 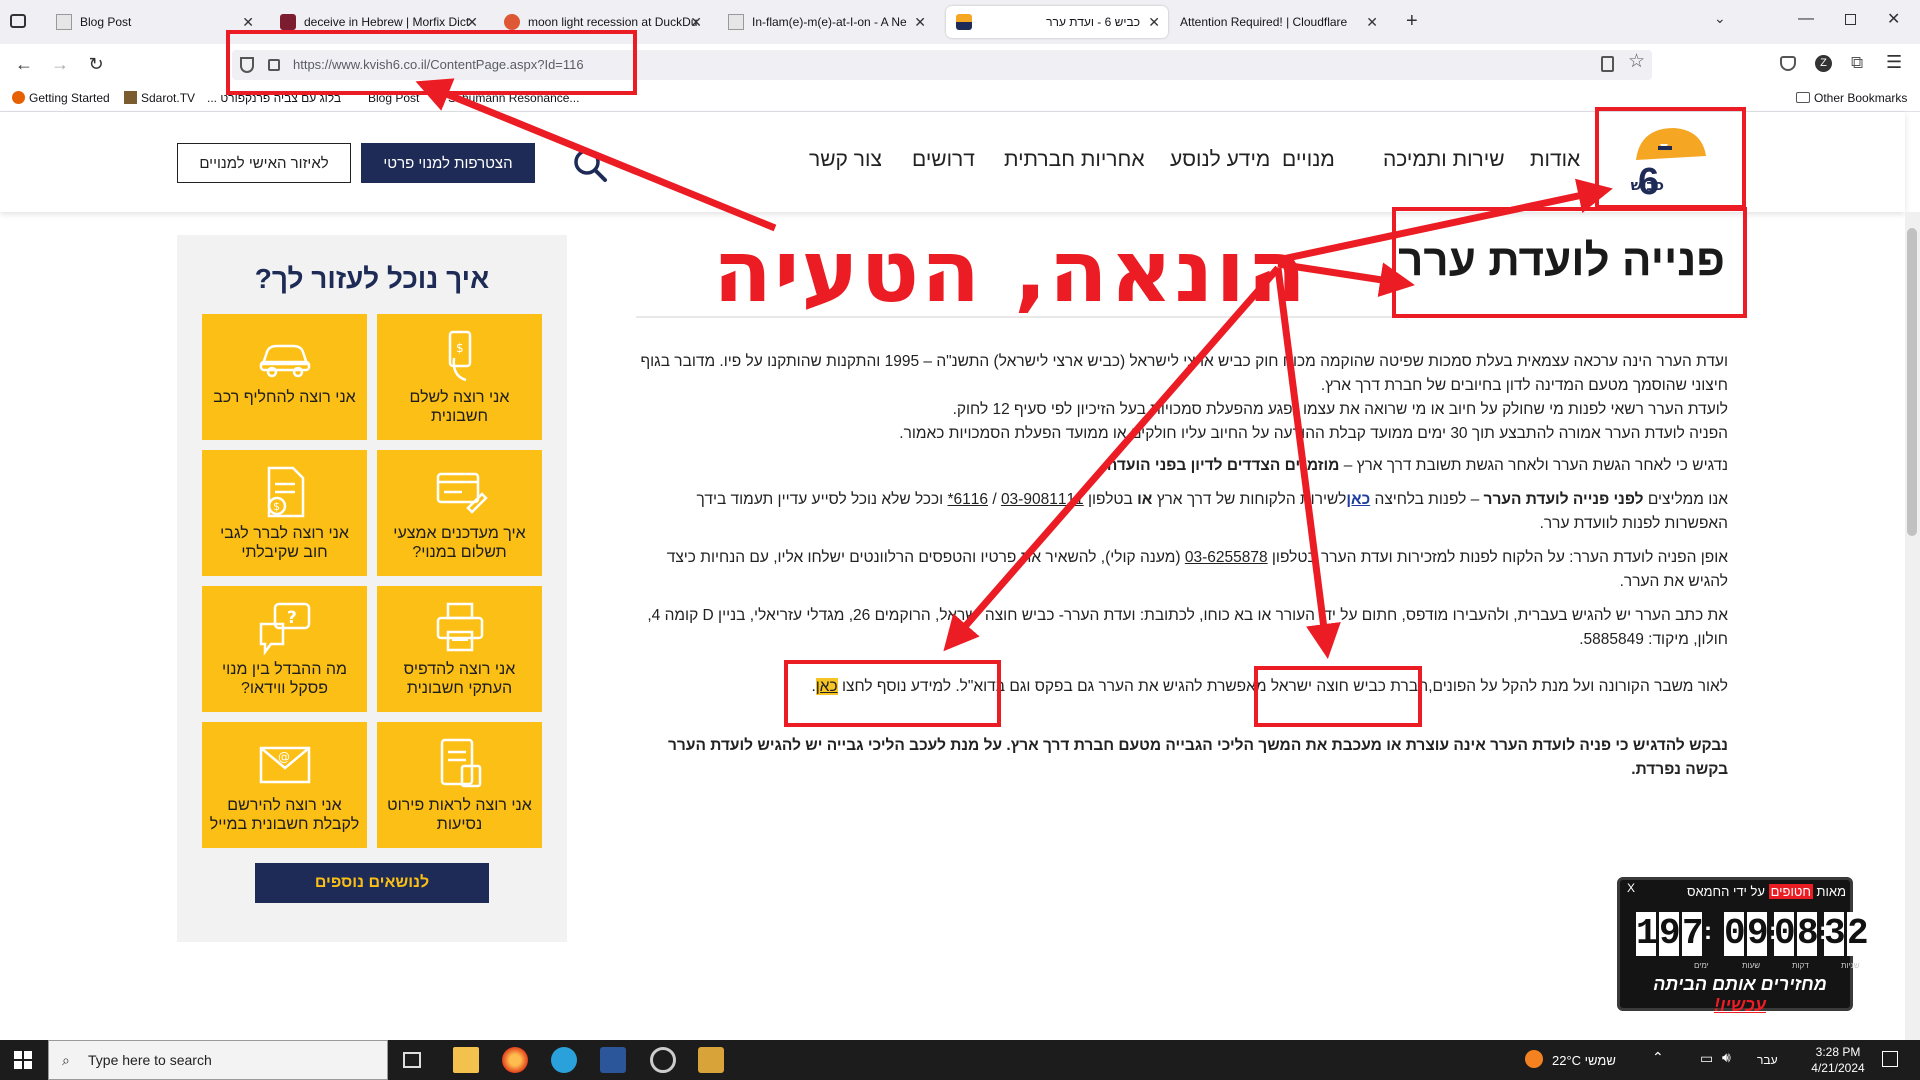 What do you see at coordinates (1823, 63) in the screenshot?
I see `account-icon: Z` at bounding box center [1823, 63].